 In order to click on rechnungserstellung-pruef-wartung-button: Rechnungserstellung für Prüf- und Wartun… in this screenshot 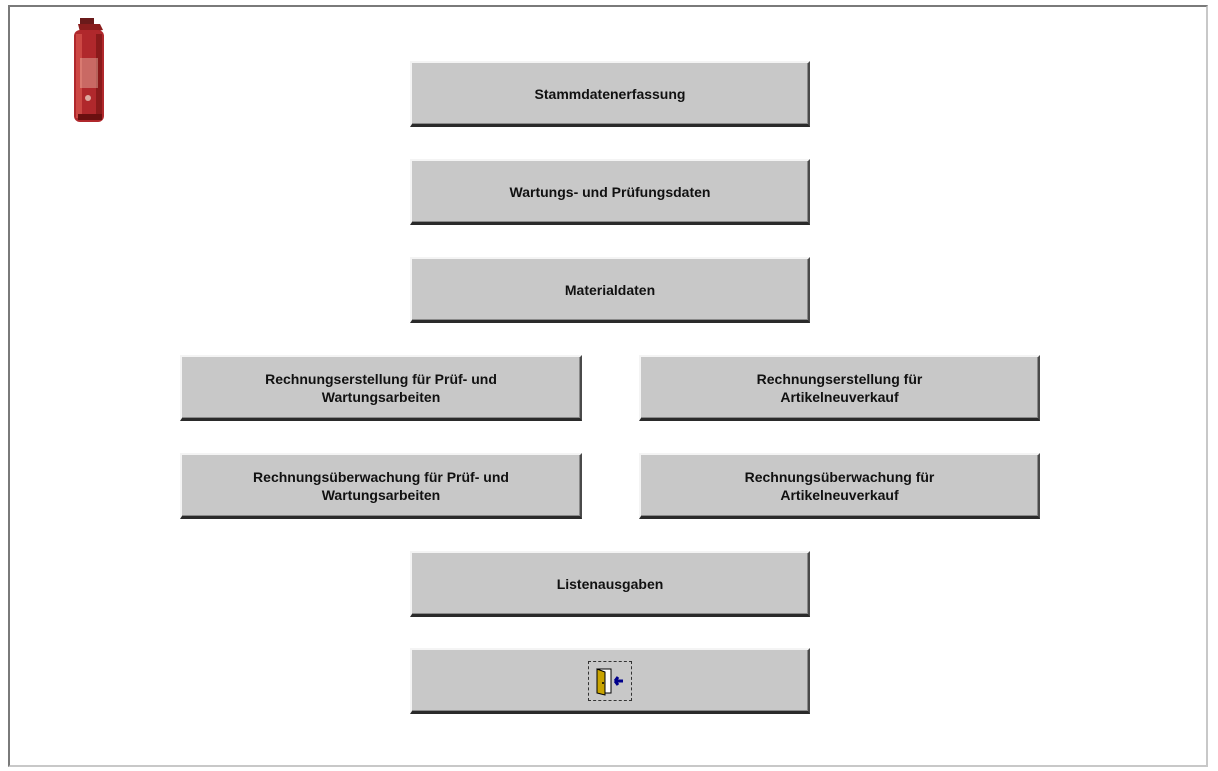, I will do `click(381, 388)`.